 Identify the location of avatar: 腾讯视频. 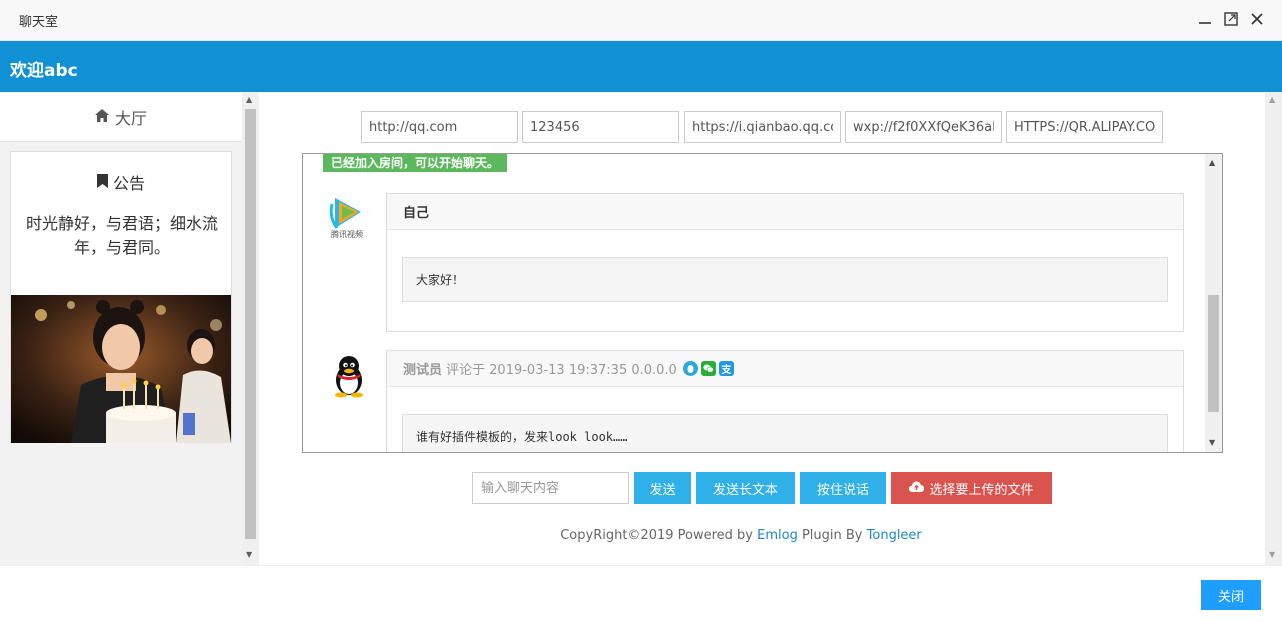
(349, 216).